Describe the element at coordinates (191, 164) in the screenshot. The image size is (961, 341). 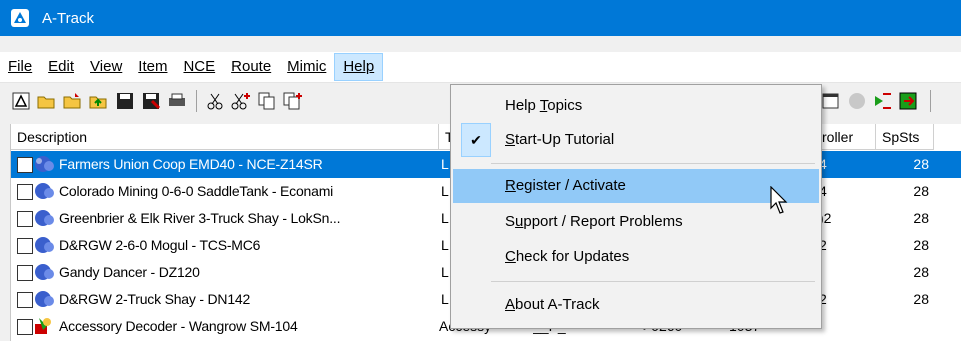
I see `row-description: Farmers Union Coop EMD40 - NCE-Z14SR` at that location.